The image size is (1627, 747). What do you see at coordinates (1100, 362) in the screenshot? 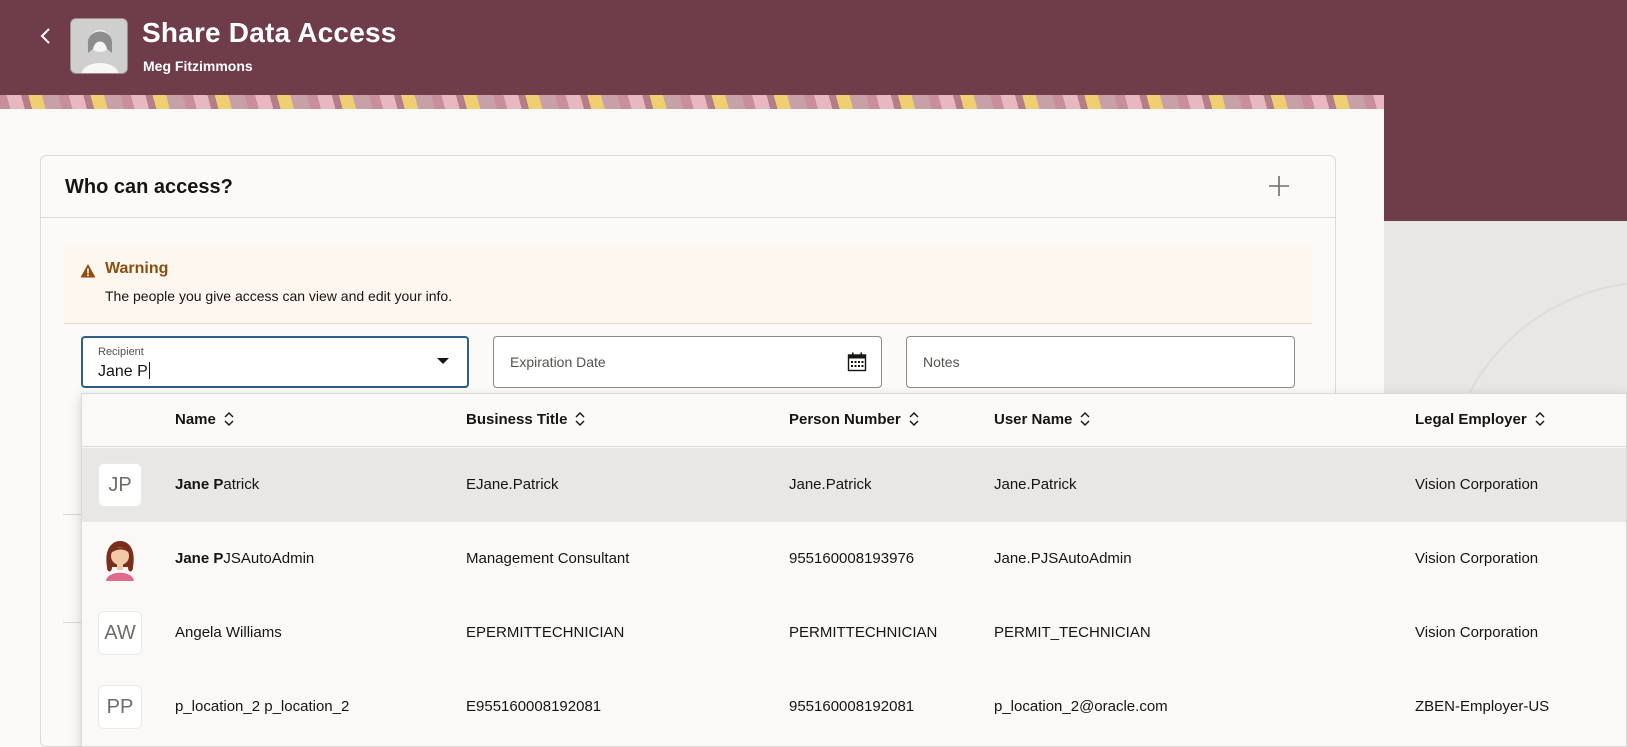
I see `notes-field: Notes` at bounding box center [1100, 362].